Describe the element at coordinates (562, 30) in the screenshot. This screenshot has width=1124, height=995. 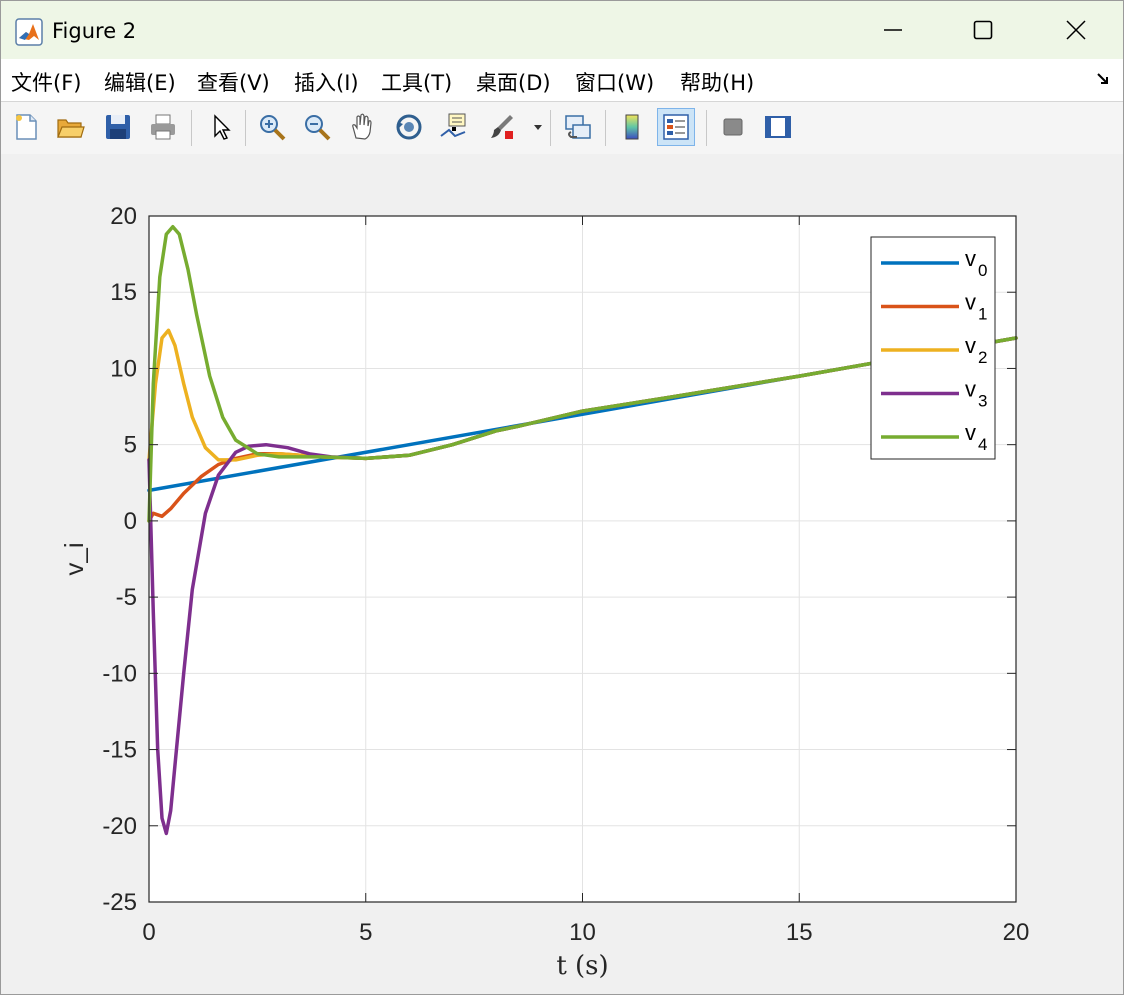
I see `title-bar: Figure 2` at that location.